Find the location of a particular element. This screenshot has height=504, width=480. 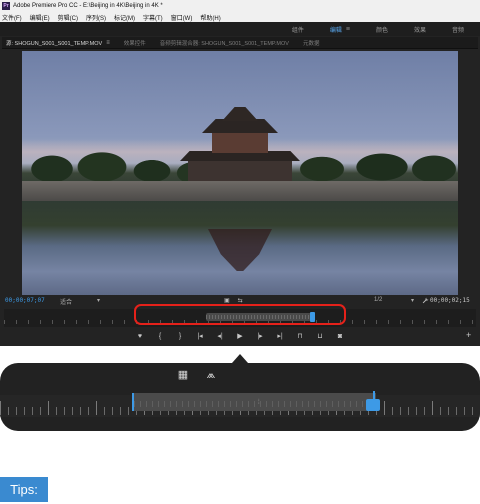

tab-metadata: 元数据 is located at coordinates (311, 43).